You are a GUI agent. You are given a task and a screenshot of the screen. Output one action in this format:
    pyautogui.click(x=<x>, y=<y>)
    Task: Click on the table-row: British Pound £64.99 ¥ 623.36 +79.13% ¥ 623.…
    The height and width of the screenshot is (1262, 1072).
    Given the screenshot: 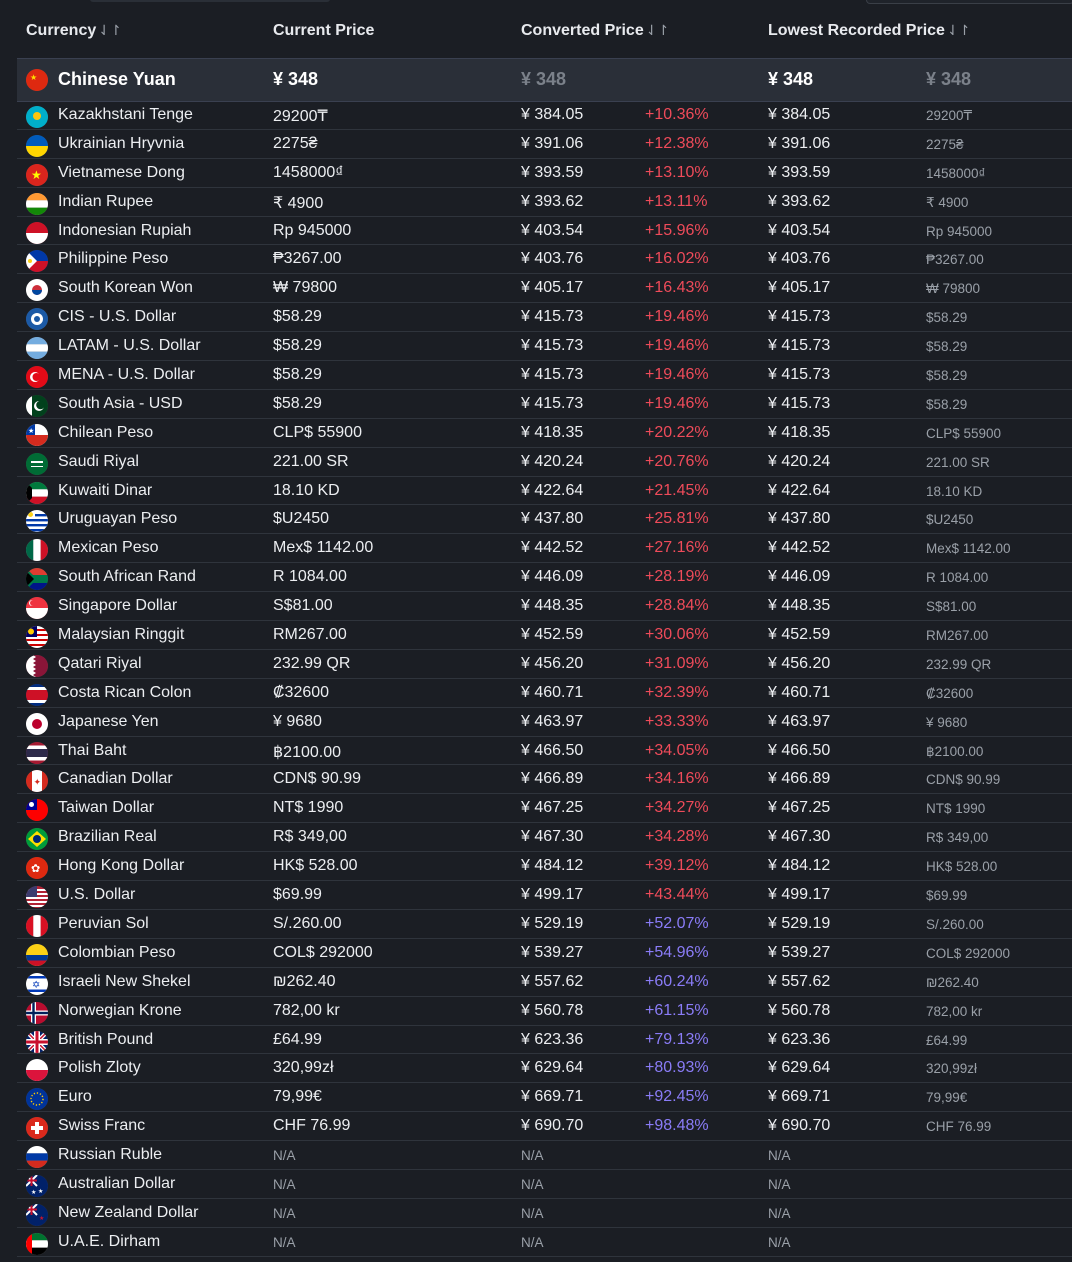 What is the action you would take?
    pyautogui.click(x=544, y=1040)
    